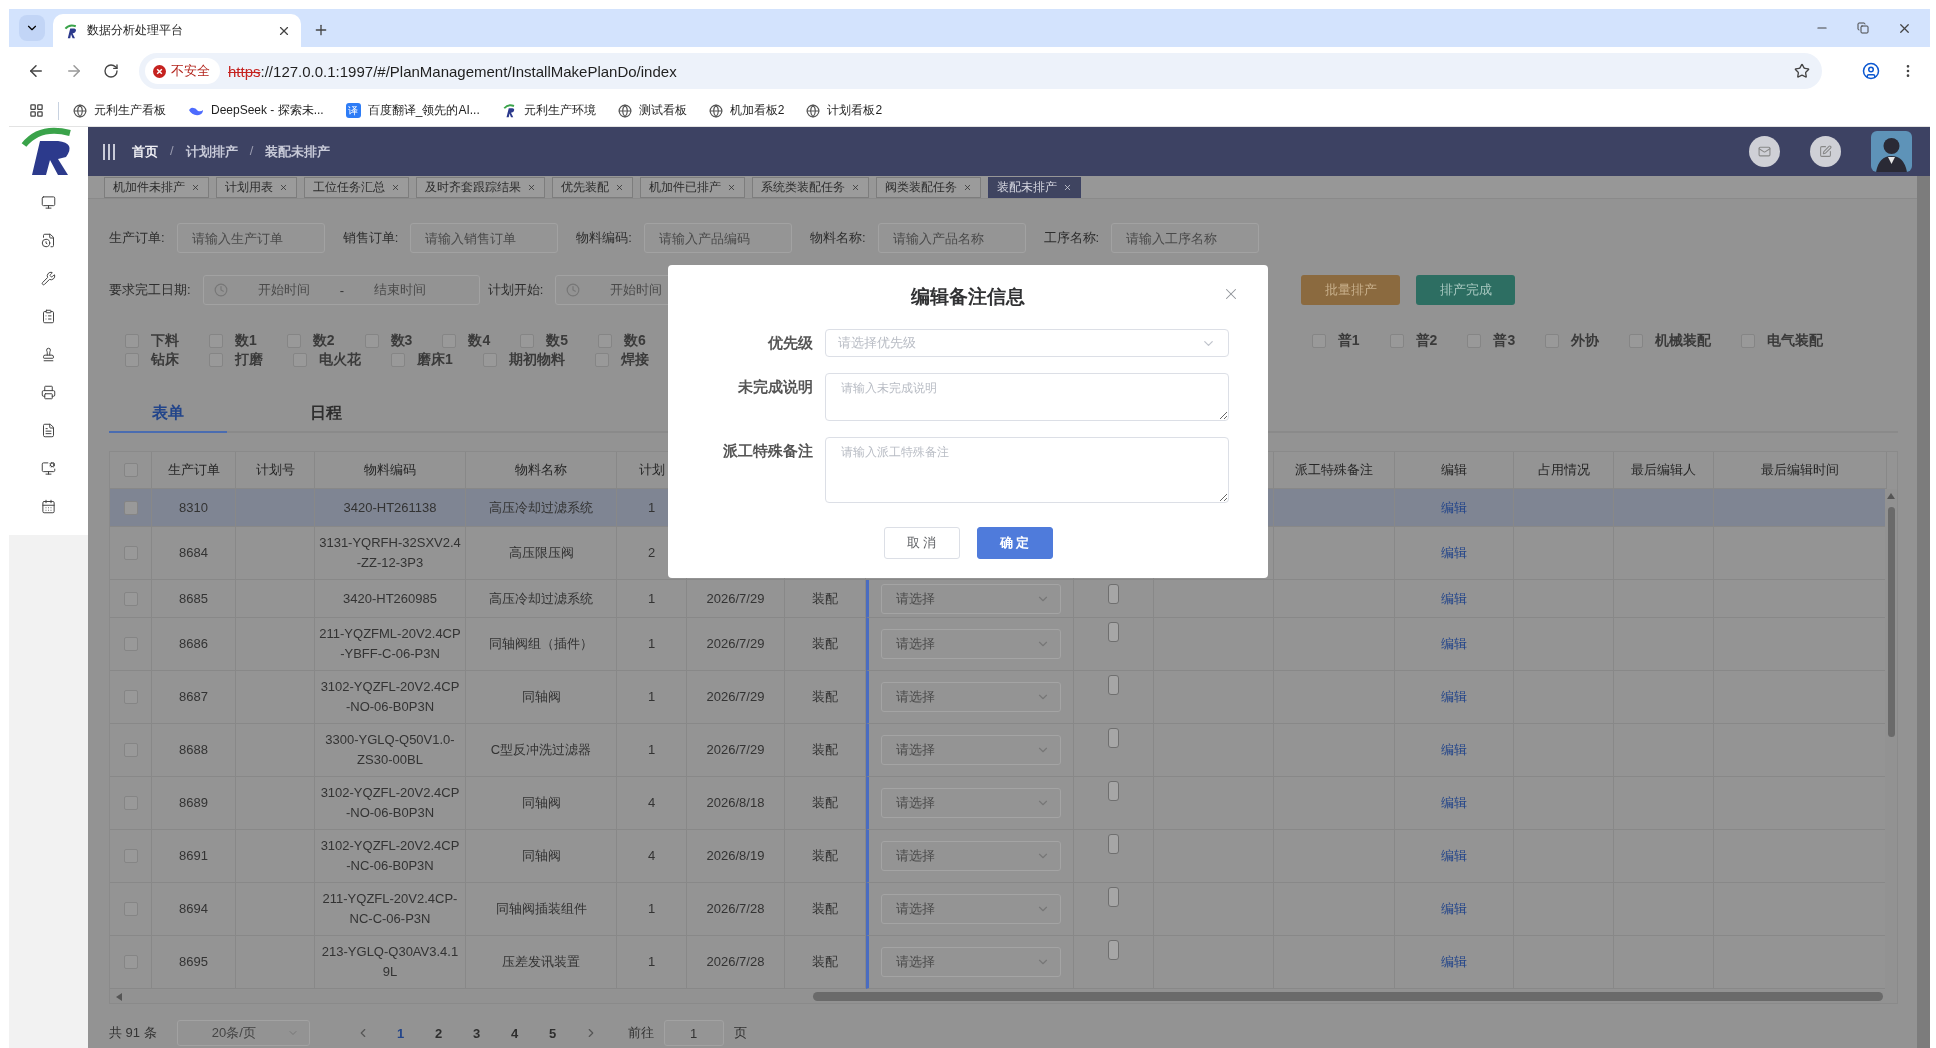 The image size is (1936, 1048). Describe the element at coordinates (523, 359) in the screenshot. I see `category-checkbox: 期初物料` at that location.